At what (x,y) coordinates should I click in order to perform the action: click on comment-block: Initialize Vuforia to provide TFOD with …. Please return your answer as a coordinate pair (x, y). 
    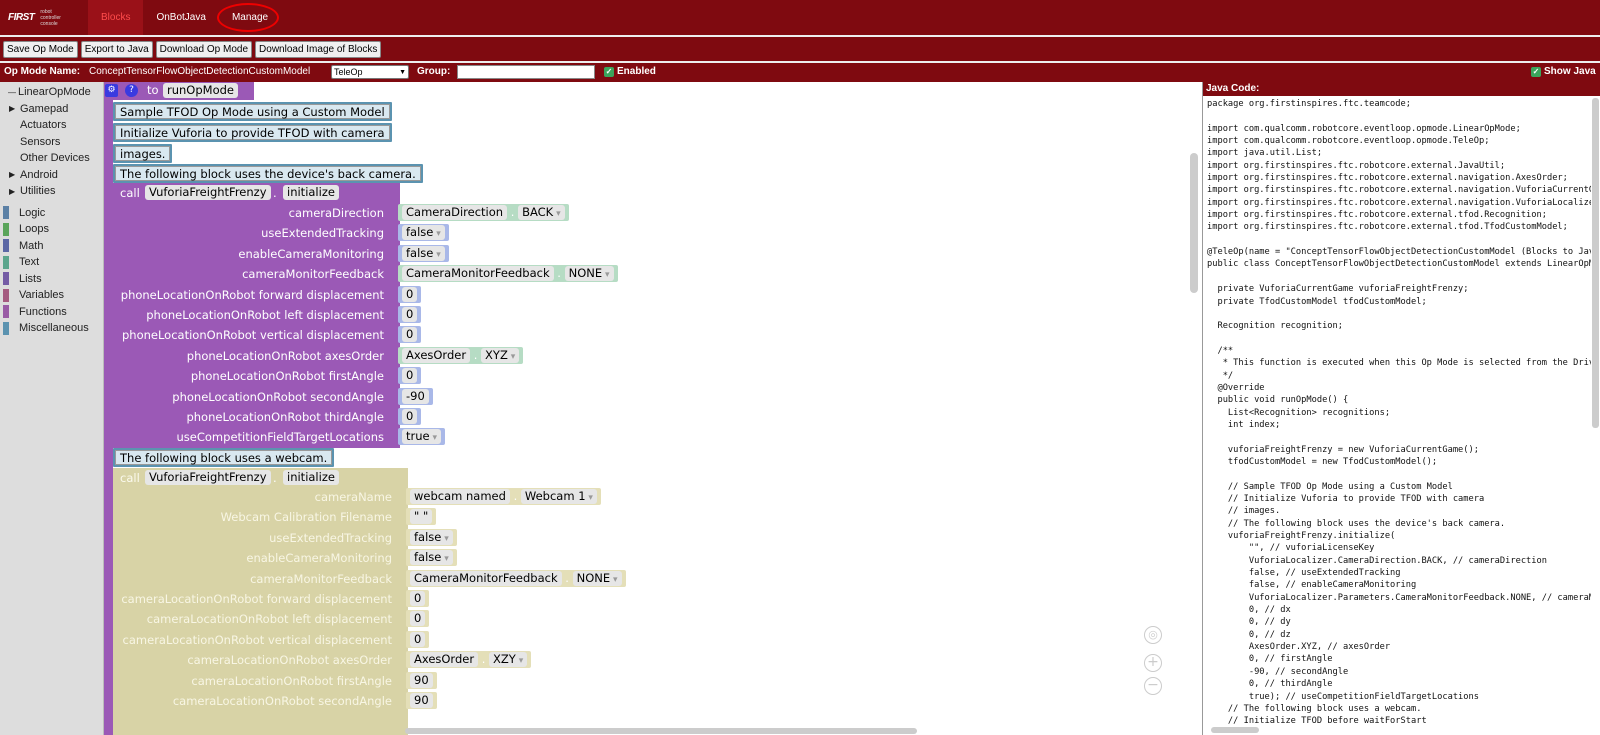
    Looking at the image, I should click on (252, 132).